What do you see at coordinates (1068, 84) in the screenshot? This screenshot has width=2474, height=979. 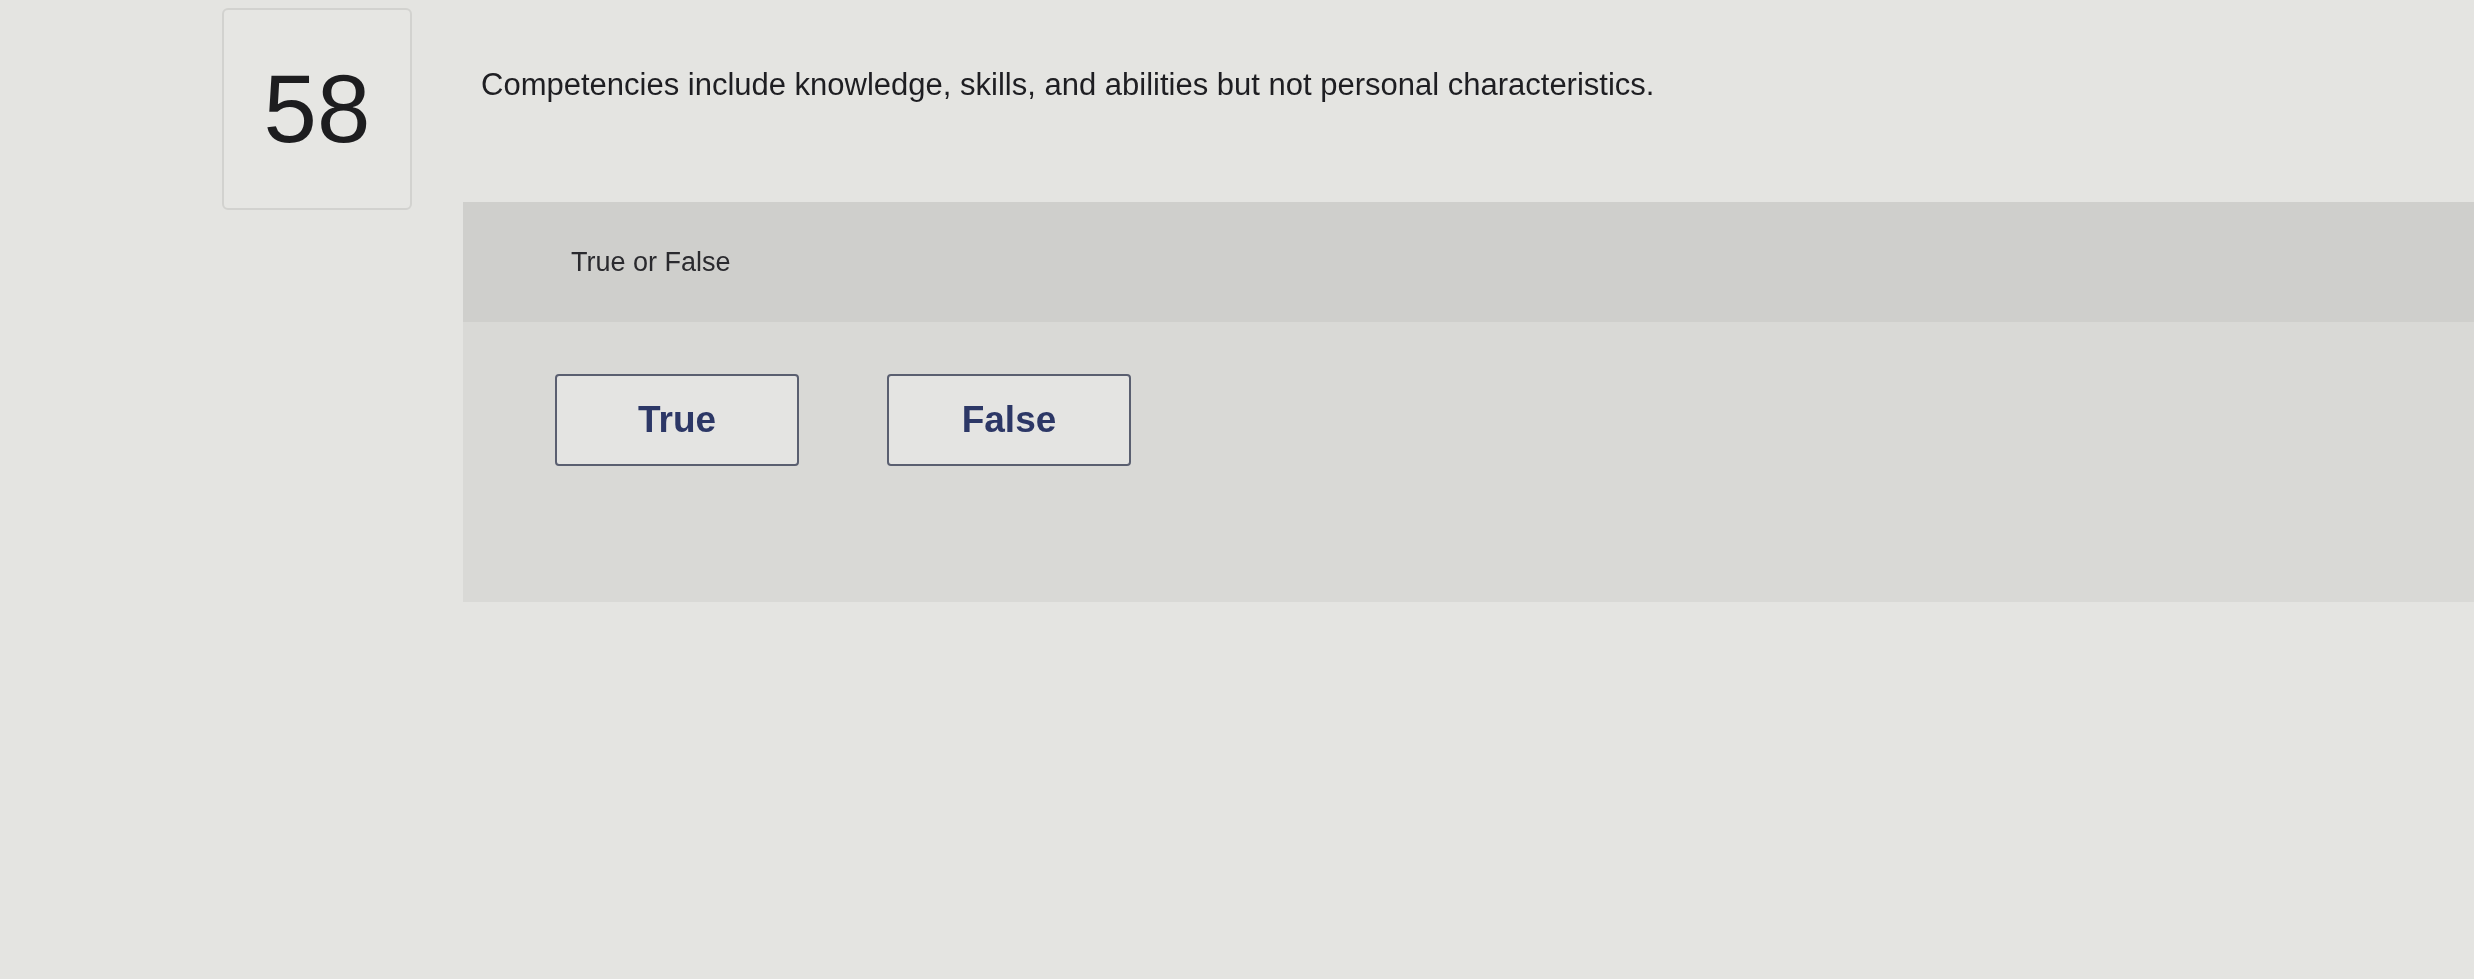 I see `question-text: Competencies include knowledge, skills, and abilities but not personal characteristics.` at bounding box center [1068, 84].